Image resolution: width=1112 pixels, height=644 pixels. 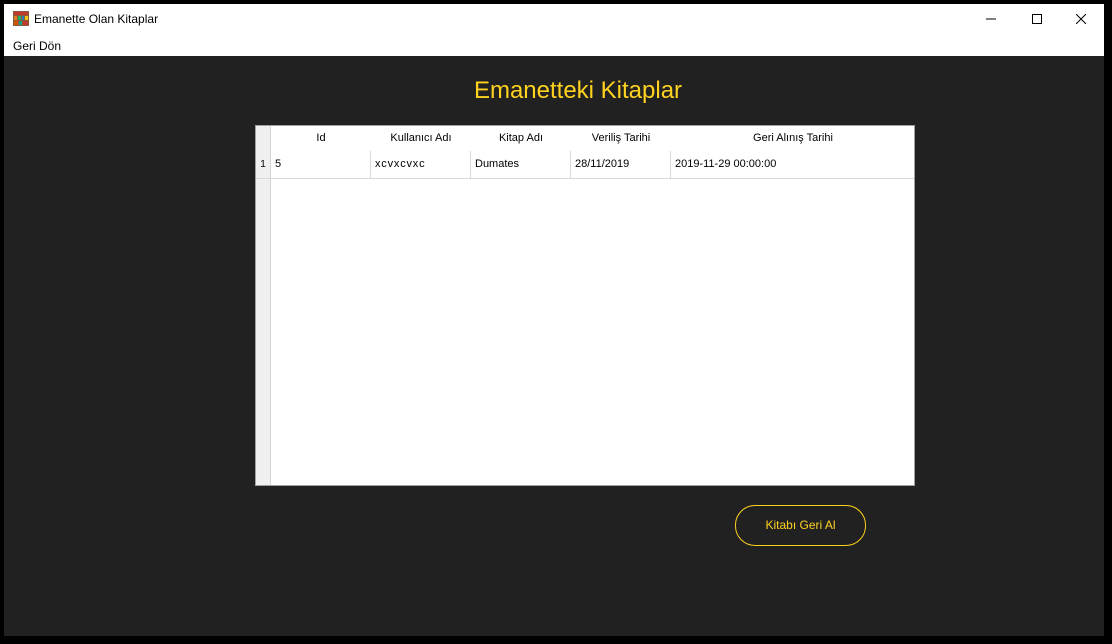 I want to click on column-header-return-date: Geri Alınış Tarihi, so click(x=792, y=138).